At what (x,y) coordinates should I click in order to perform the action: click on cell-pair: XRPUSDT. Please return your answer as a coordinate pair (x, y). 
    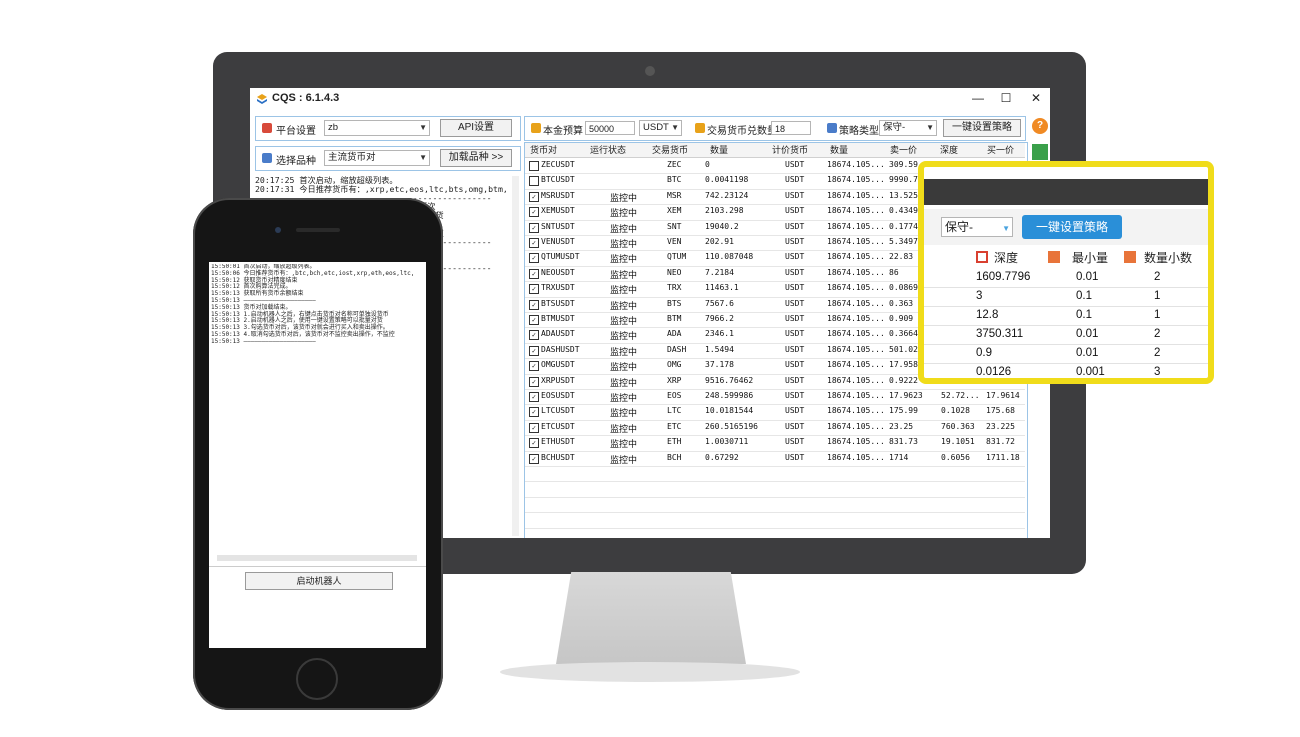
    Looking at the image, I should click on (558, 380).